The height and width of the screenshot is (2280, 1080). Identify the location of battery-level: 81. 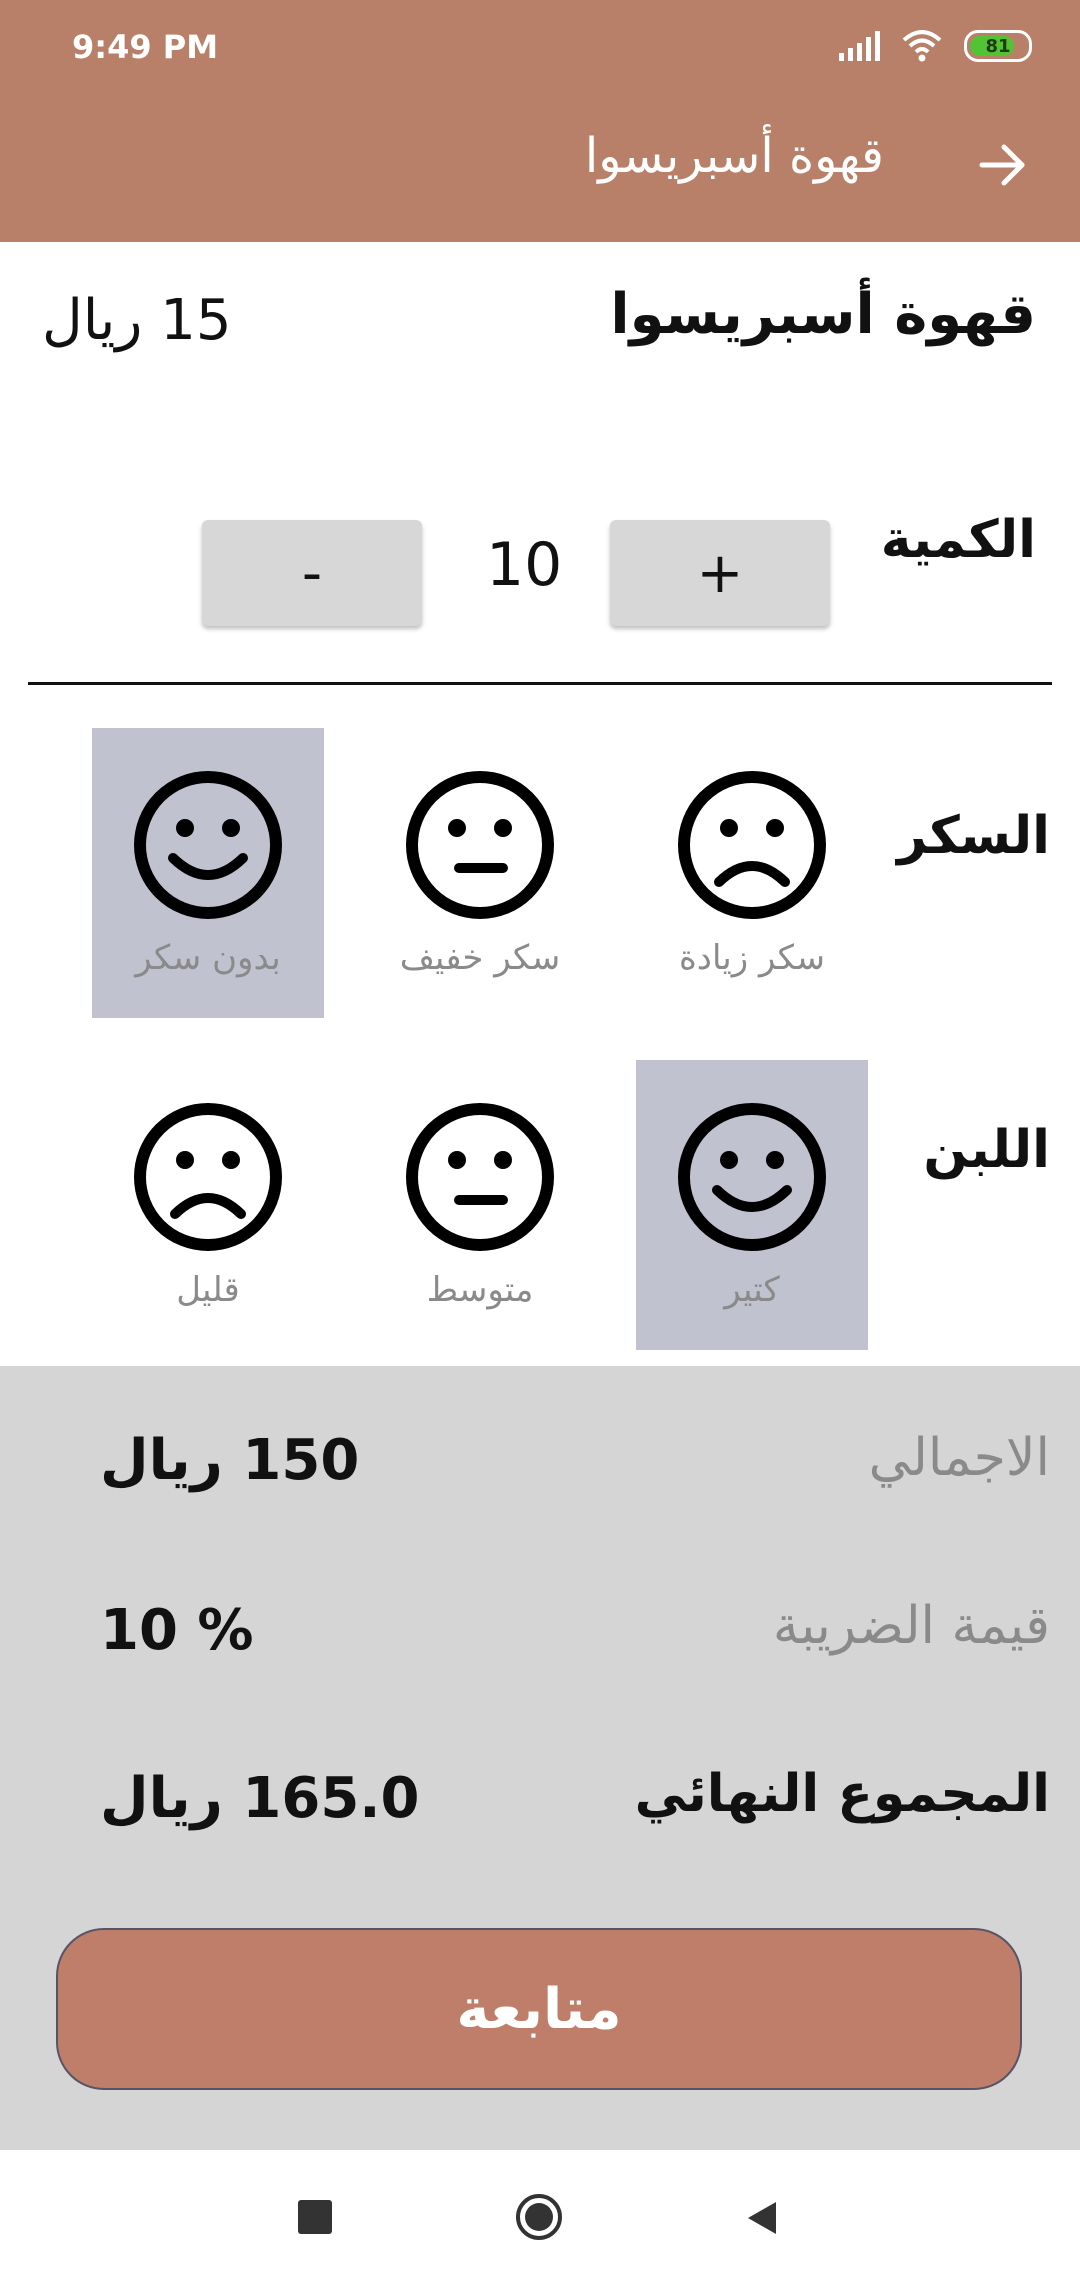
(998, 46).